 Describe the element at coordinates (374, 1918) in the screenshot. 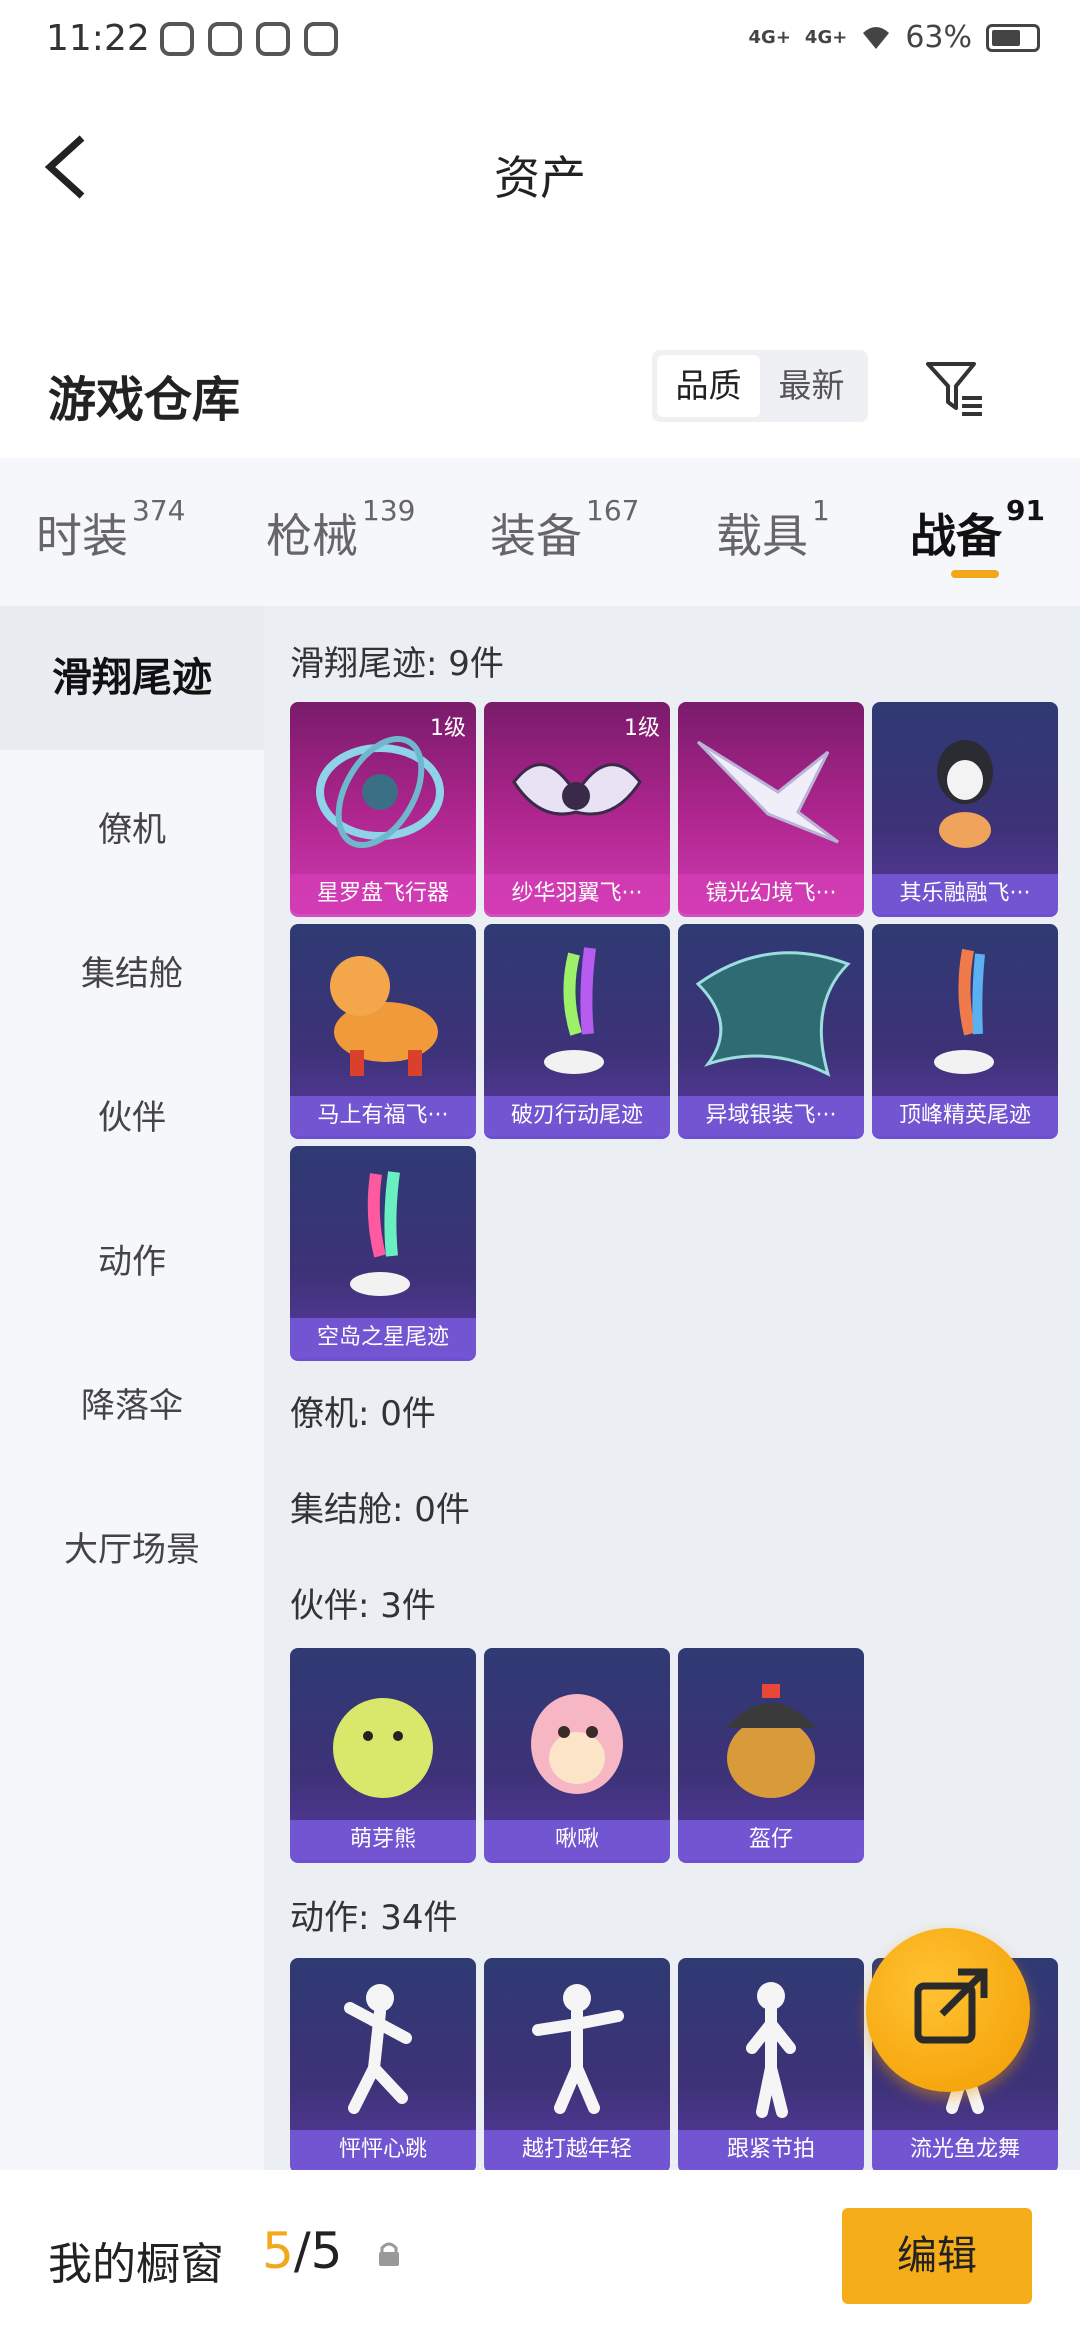

I see `group-title-emote: 动作: 34件` at that location.